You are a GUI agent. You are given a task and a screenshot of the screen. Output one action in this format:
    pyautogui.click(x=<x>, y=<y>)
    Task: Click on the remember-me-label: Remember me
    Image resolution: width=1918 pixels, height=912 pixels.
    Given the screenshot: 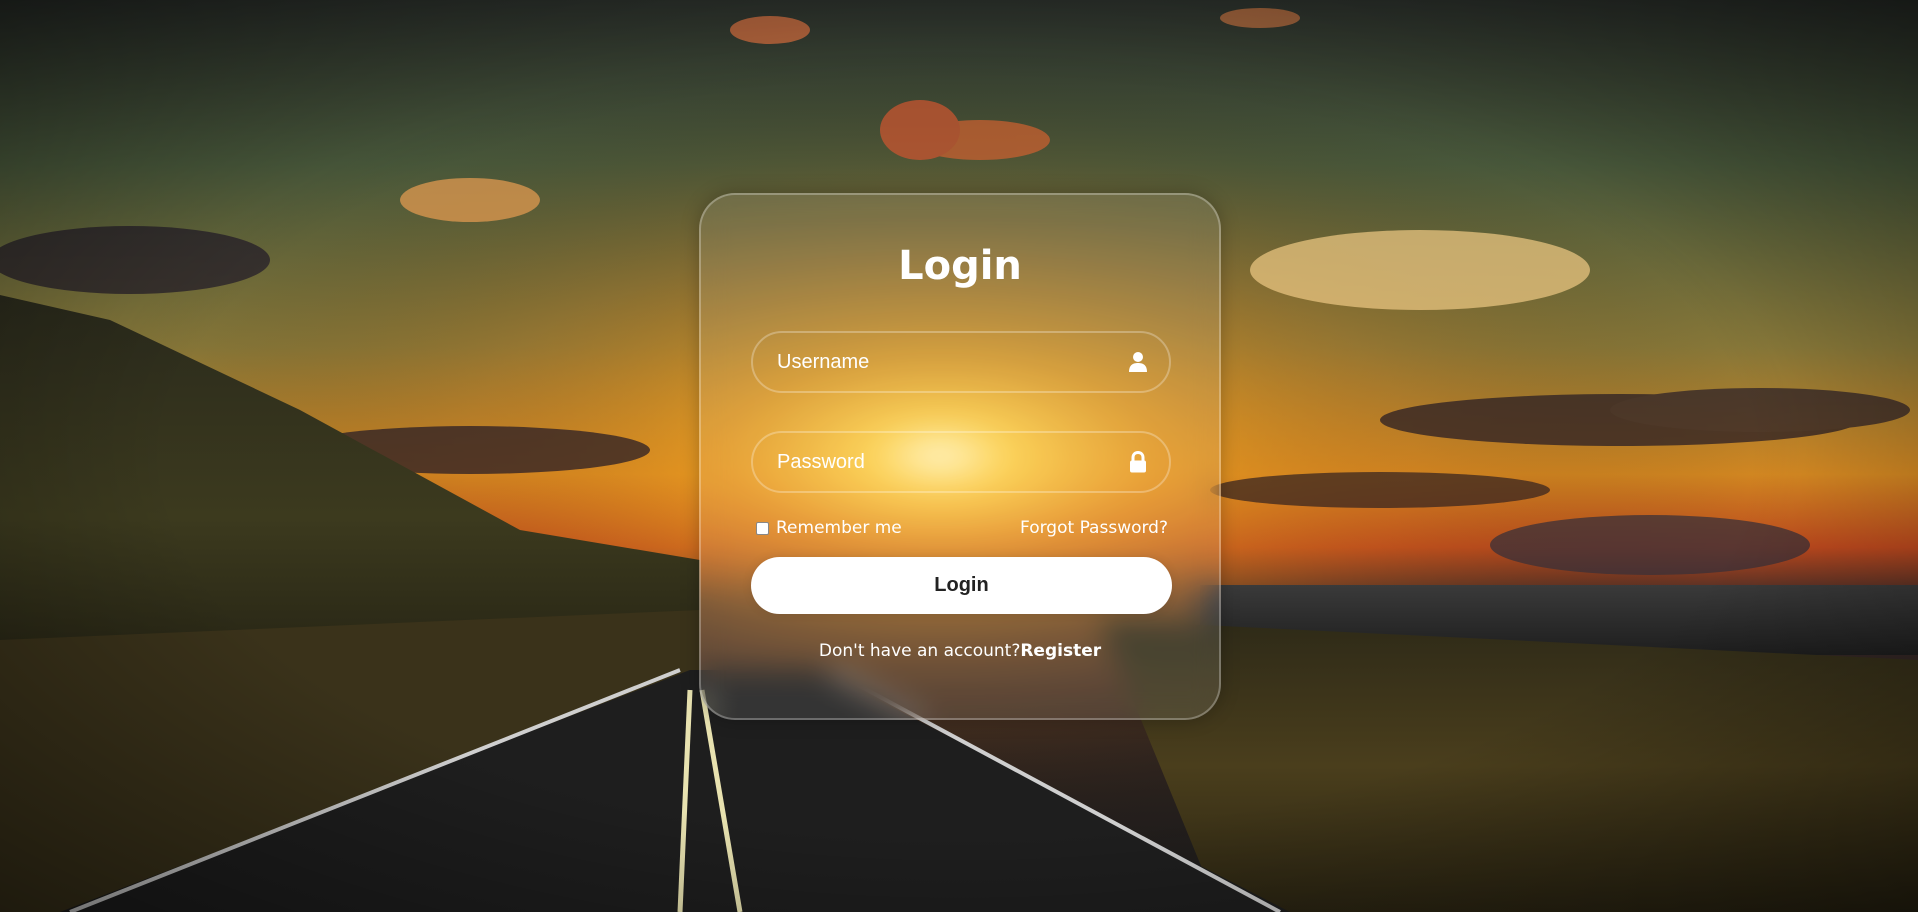 What is the action you would take?
    pyautogui.click(x=829, y=528)
    